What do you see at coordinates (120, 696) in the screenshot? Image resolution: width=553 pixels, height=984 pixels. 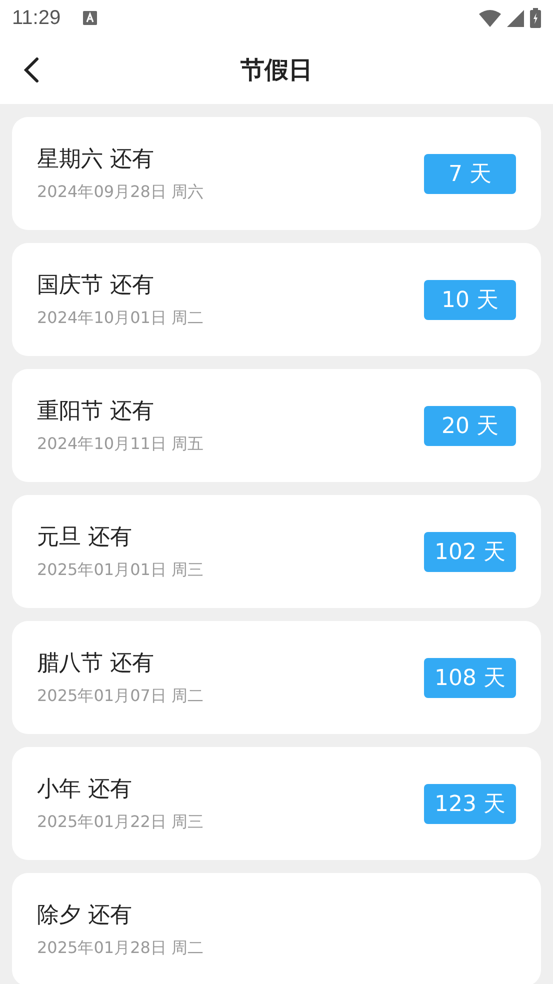 I see `holiday-date: 2025年01月07日 周二` at bounding box center [120, 696].